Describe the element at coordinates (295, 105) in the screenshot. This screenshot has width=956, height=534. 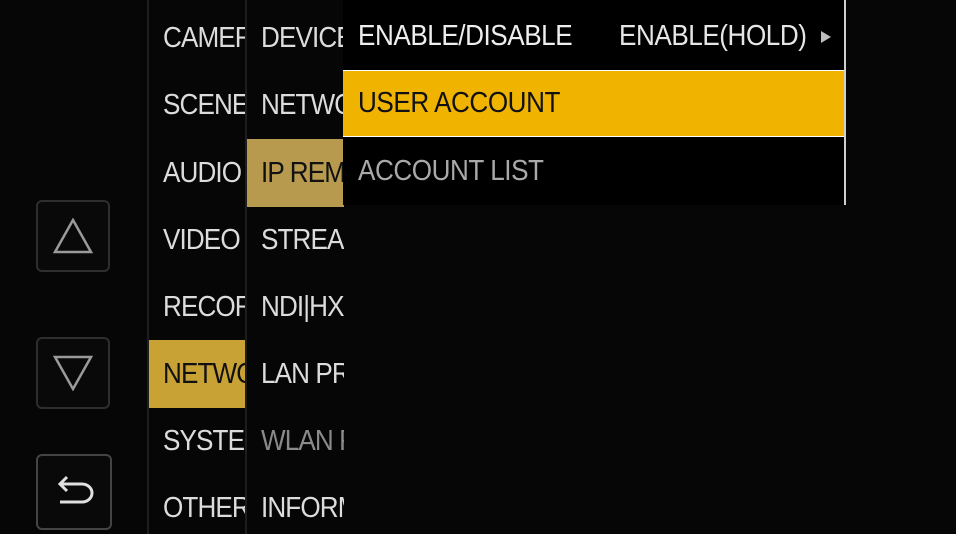
I see `submenu-item-network-func: NETWORK FUNC` at that location.